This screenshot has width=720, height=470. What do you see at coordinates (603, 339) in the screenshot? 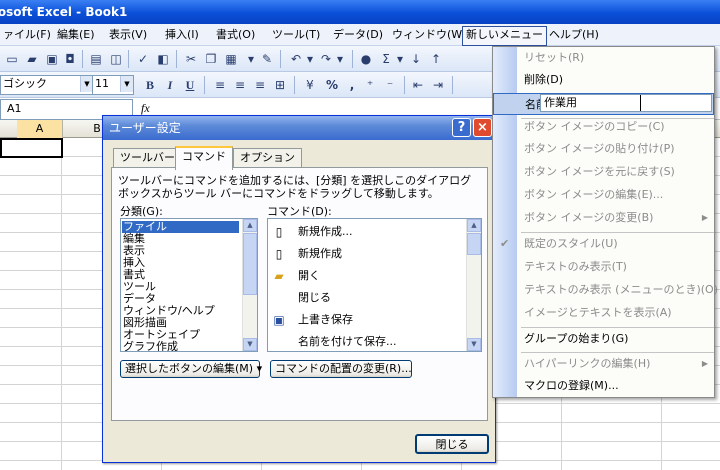
I see `menu-item-begin-group: グループの始まり(G)` at bounding box center [603, 339].